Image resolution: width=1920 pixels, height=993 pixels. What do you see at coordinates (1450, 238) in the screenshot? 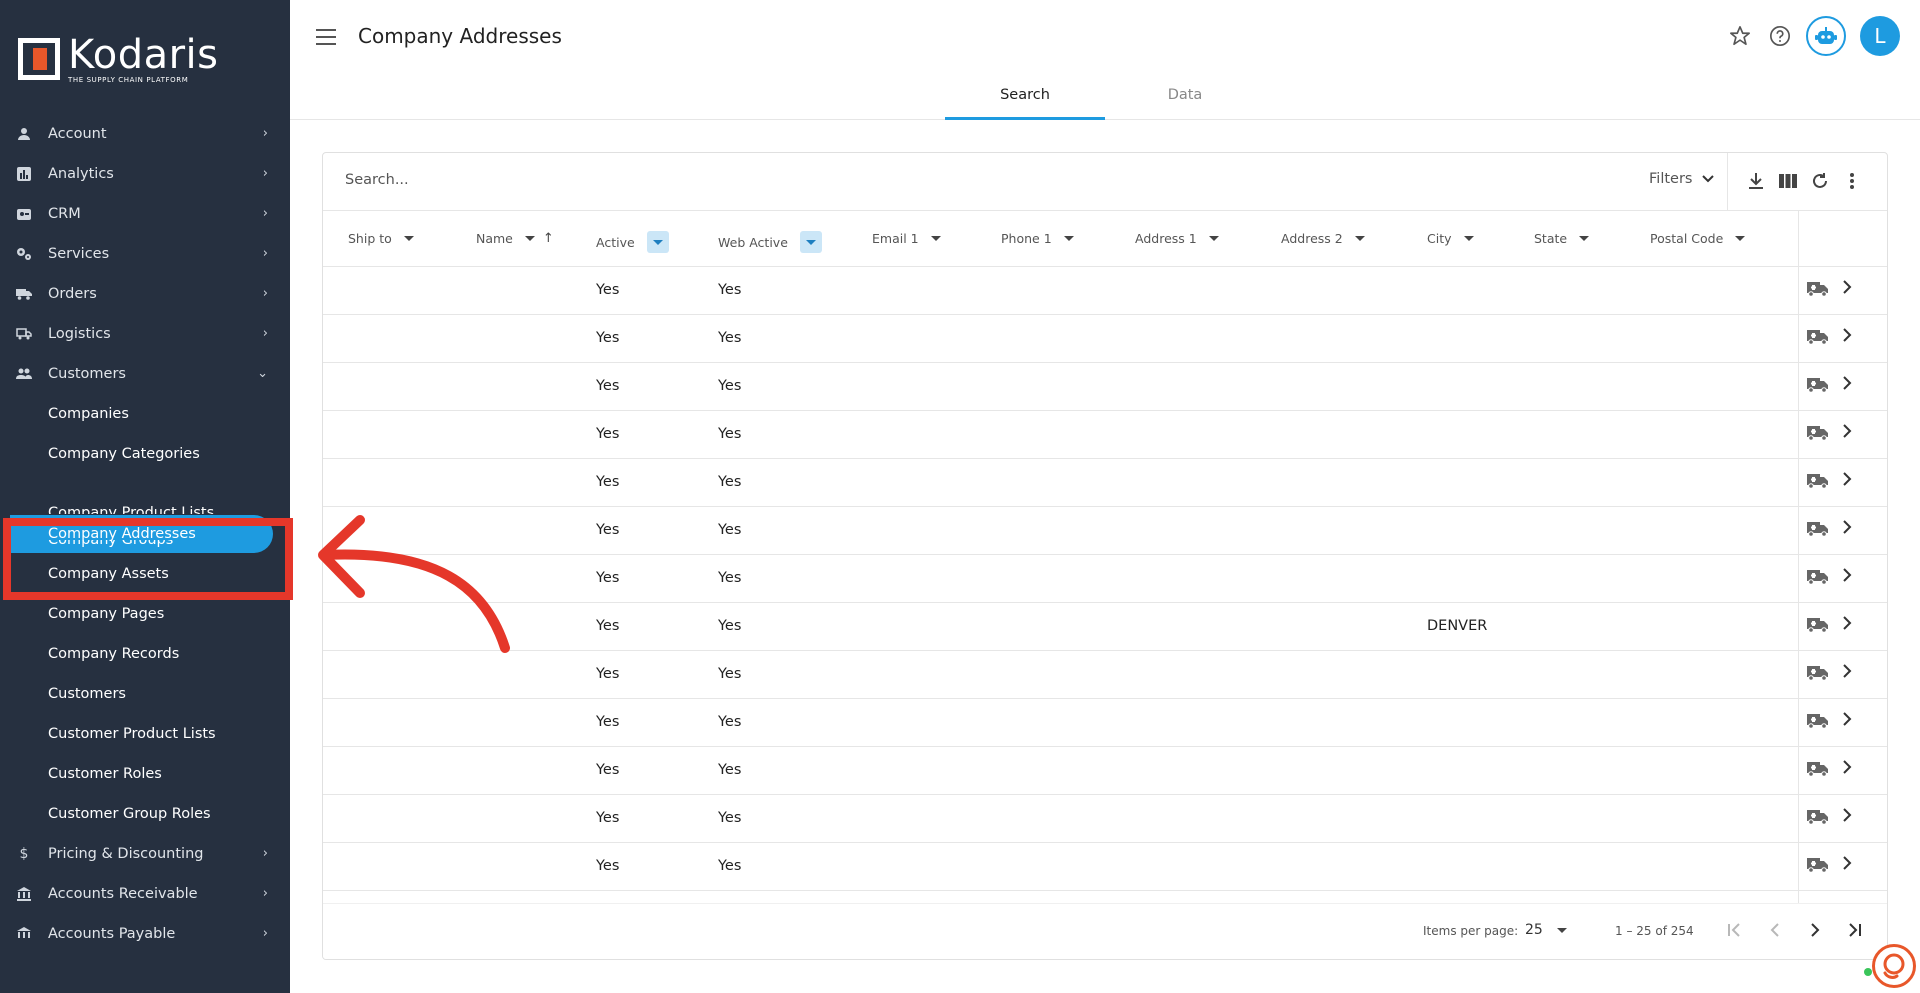
I see `column-header-city: City` at bounding box center [1450, 238].